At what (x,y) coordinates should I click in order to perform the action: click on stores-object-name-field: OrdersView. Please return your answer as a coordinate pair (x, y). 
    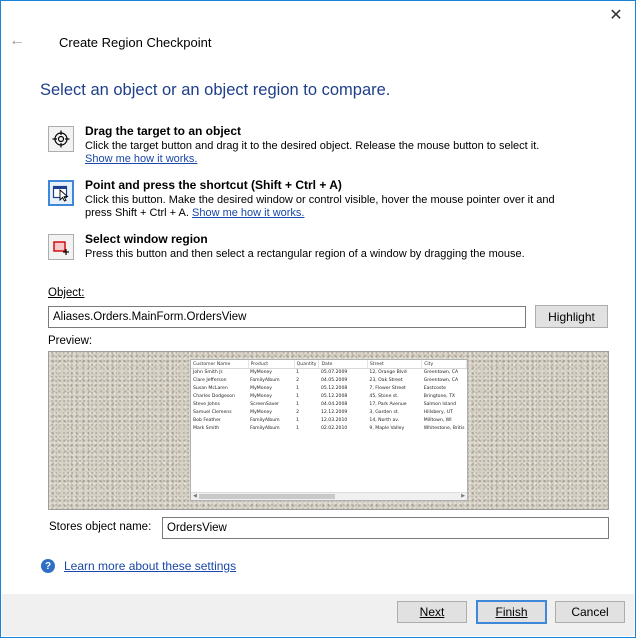
    Looking at the image, I should click on (385, 528).